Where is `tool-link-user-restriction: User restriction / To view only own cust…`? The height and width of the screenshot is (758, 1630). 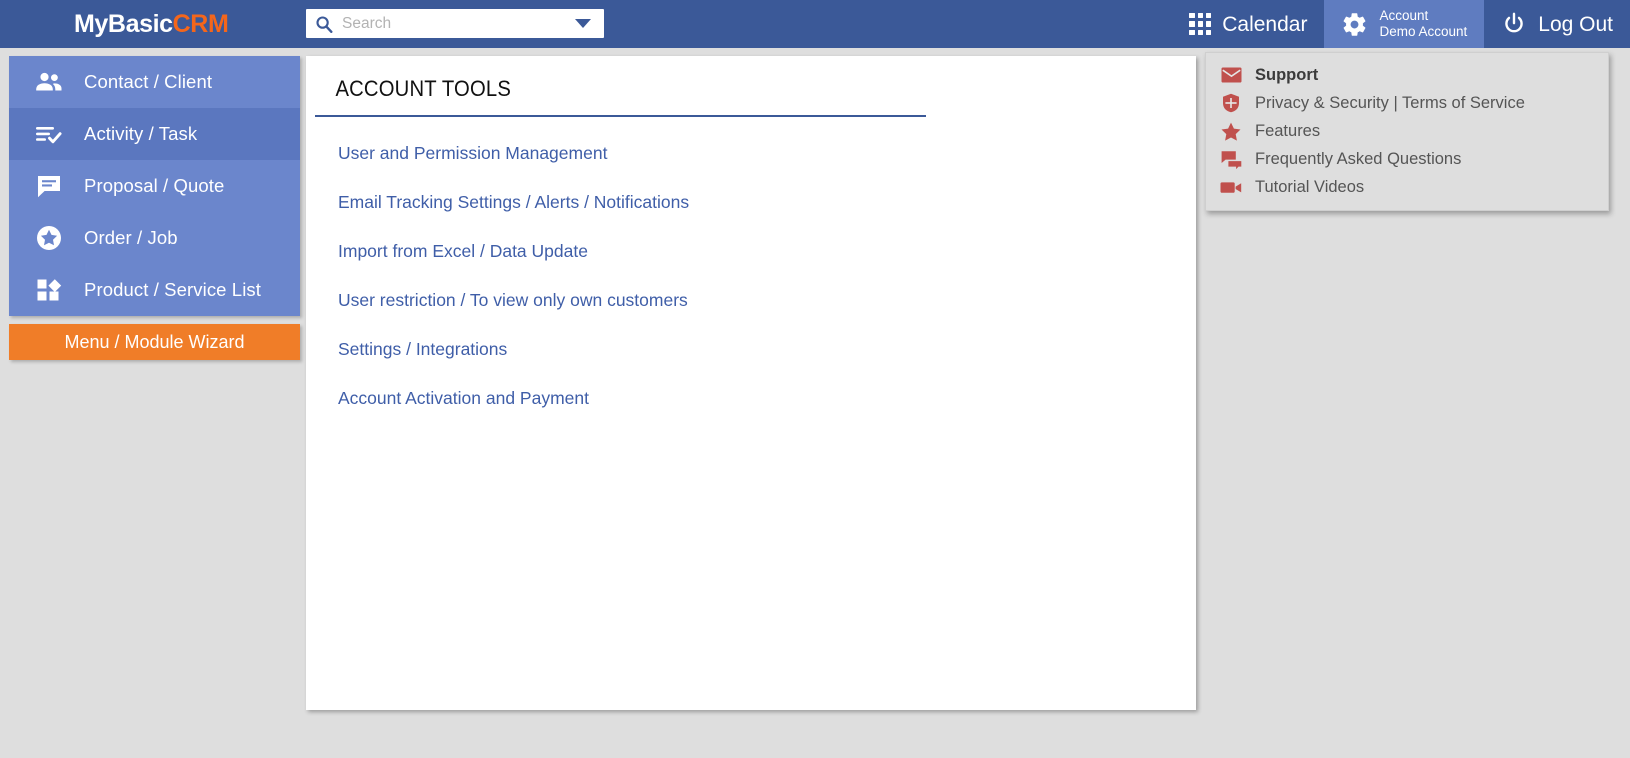 tool-link-user-restriction: User restriction / To view only own cust… is located at coordinates (513, 300).